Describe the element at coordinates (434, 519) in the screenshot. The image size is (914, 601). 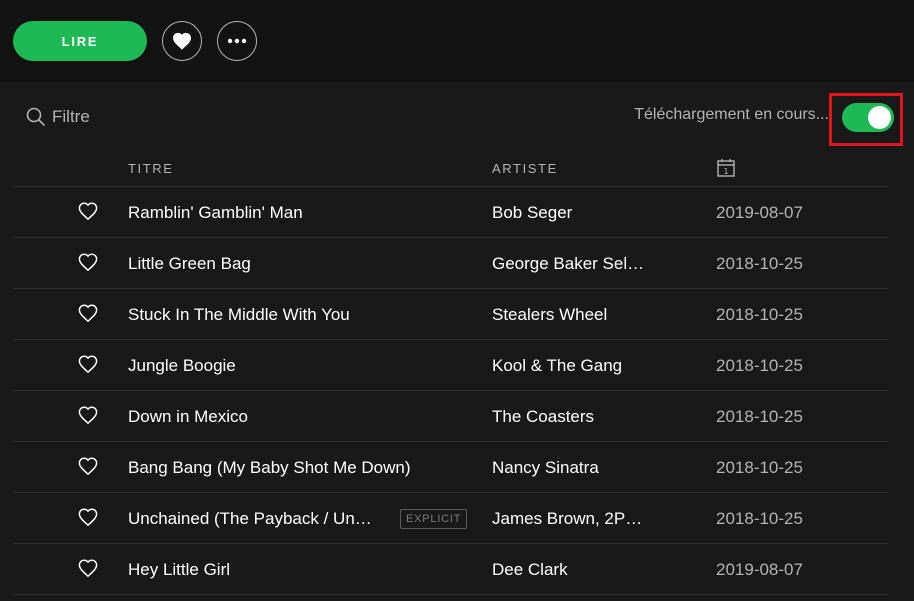
I see `explicit-badge: EXPLICIT` at that location.